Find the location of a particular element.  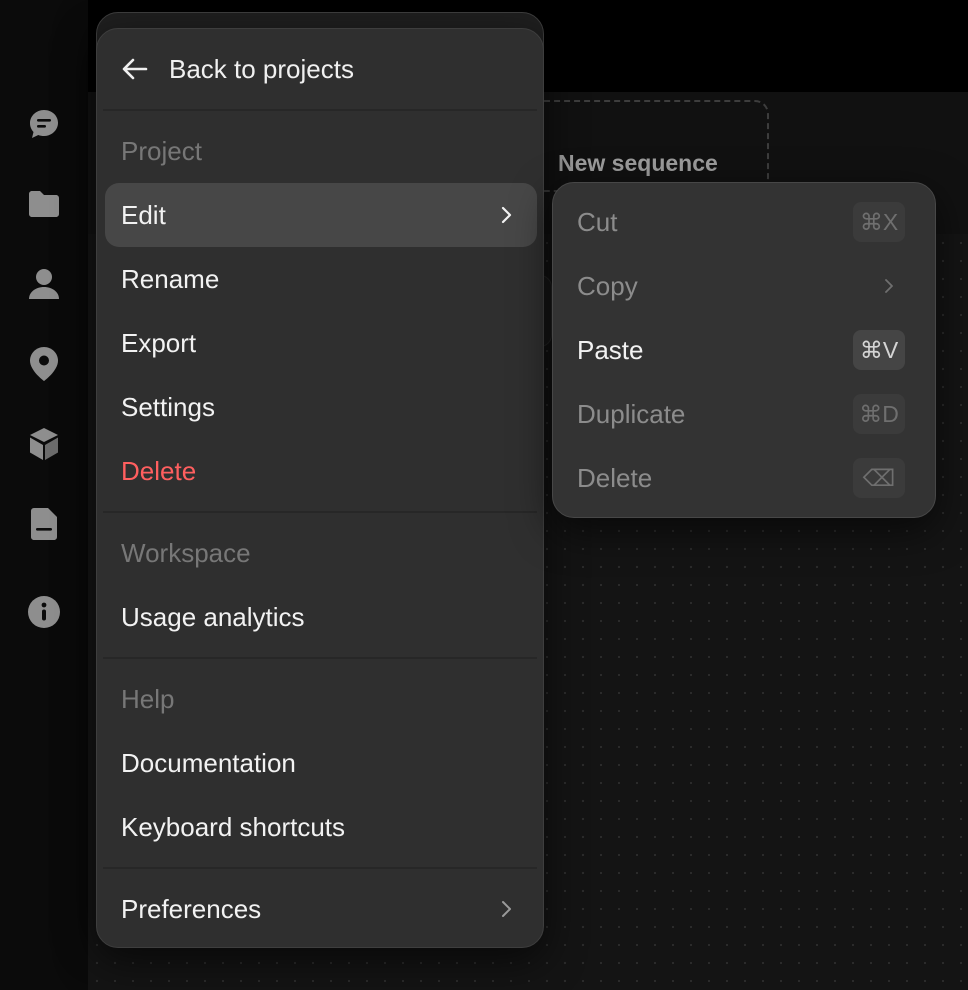

menu-item-label: Settings is located at coordinates (168, 406).